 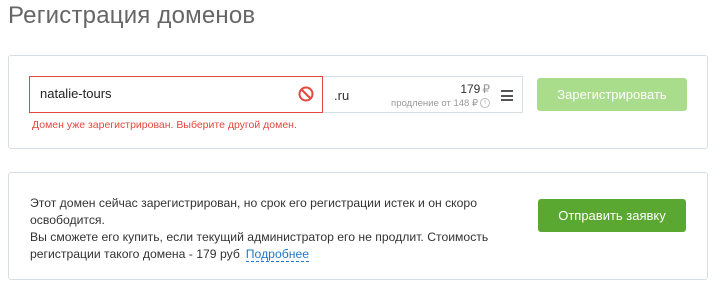 What do you see at coordinates (132, 15) in the screenshot?
I see `page-title: Регистрация доменов` at bounding box center [132, 15].